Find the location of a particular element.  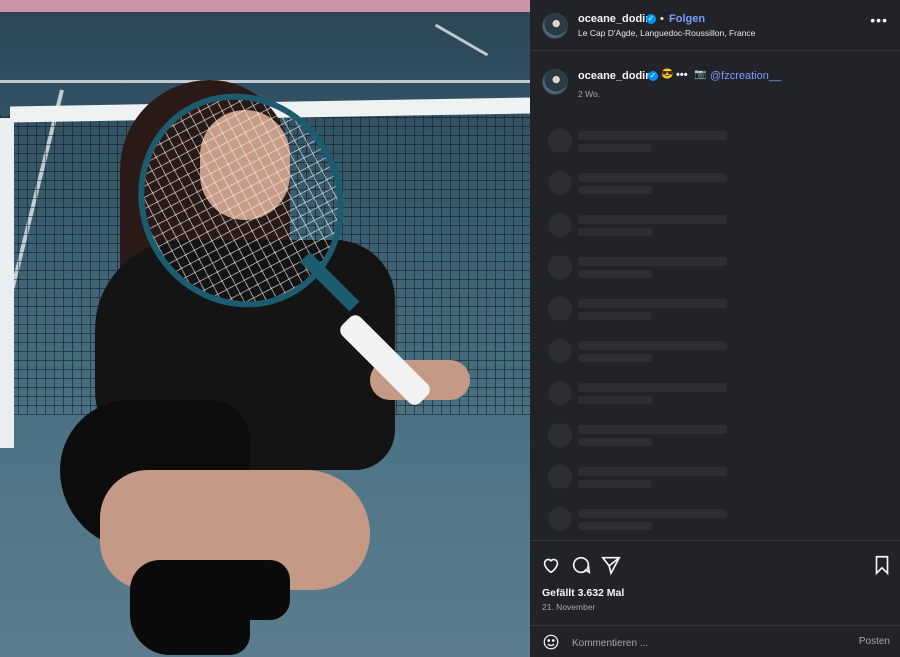

caption-time: 2 Wo. is located at coordinates (589, 94).